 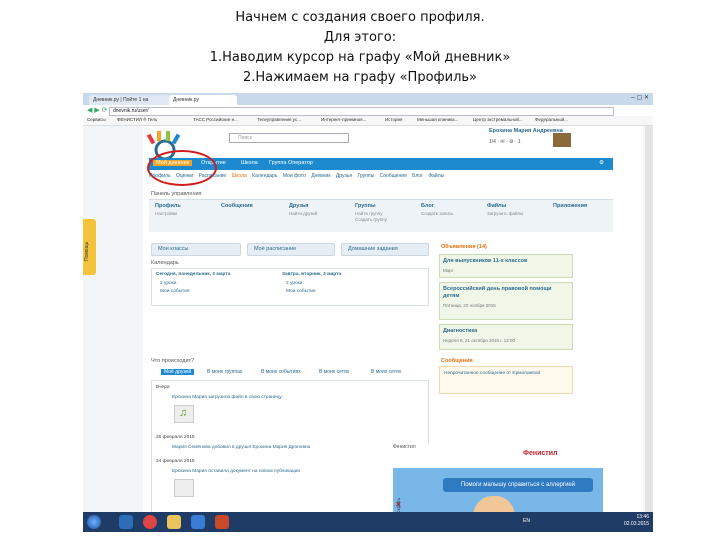 I want to click on feed-tab: В моих событиях, so click(x=281, y=372).